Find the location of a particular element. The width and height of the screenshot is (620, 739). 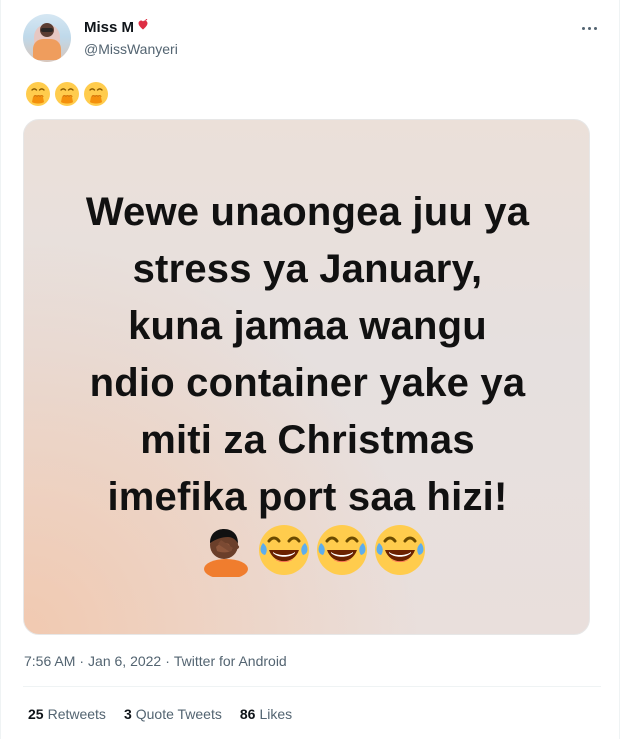

media-line: imefika port saa hizi! is located at coordinates (307, 497).